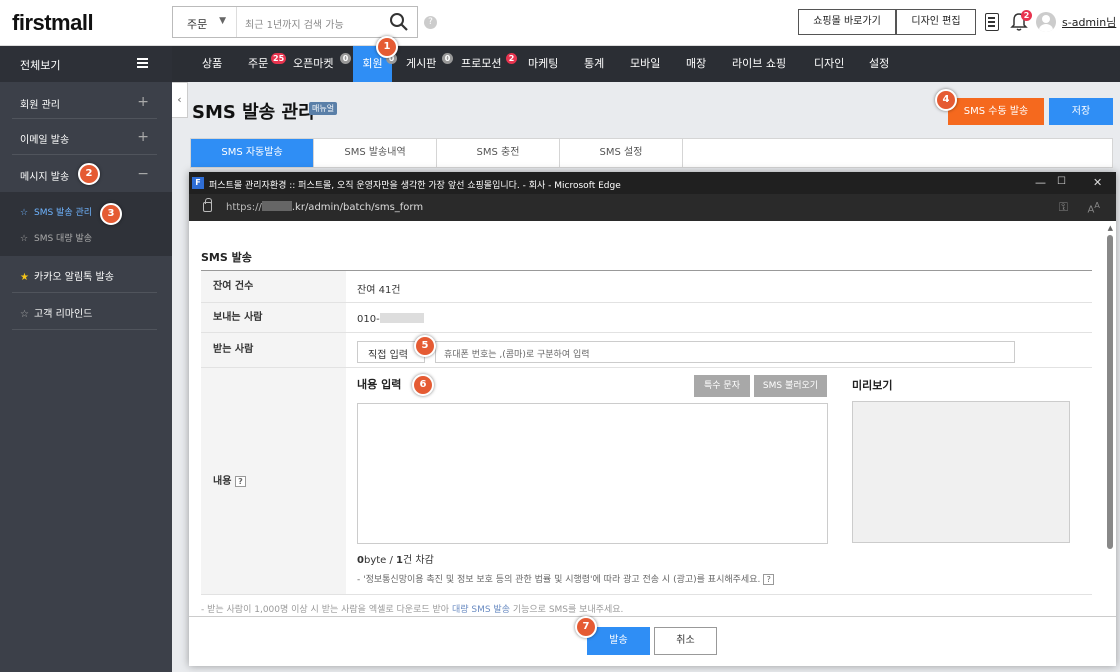  I want to click on page-title: SMS 발송 관리, so click(253, 112).